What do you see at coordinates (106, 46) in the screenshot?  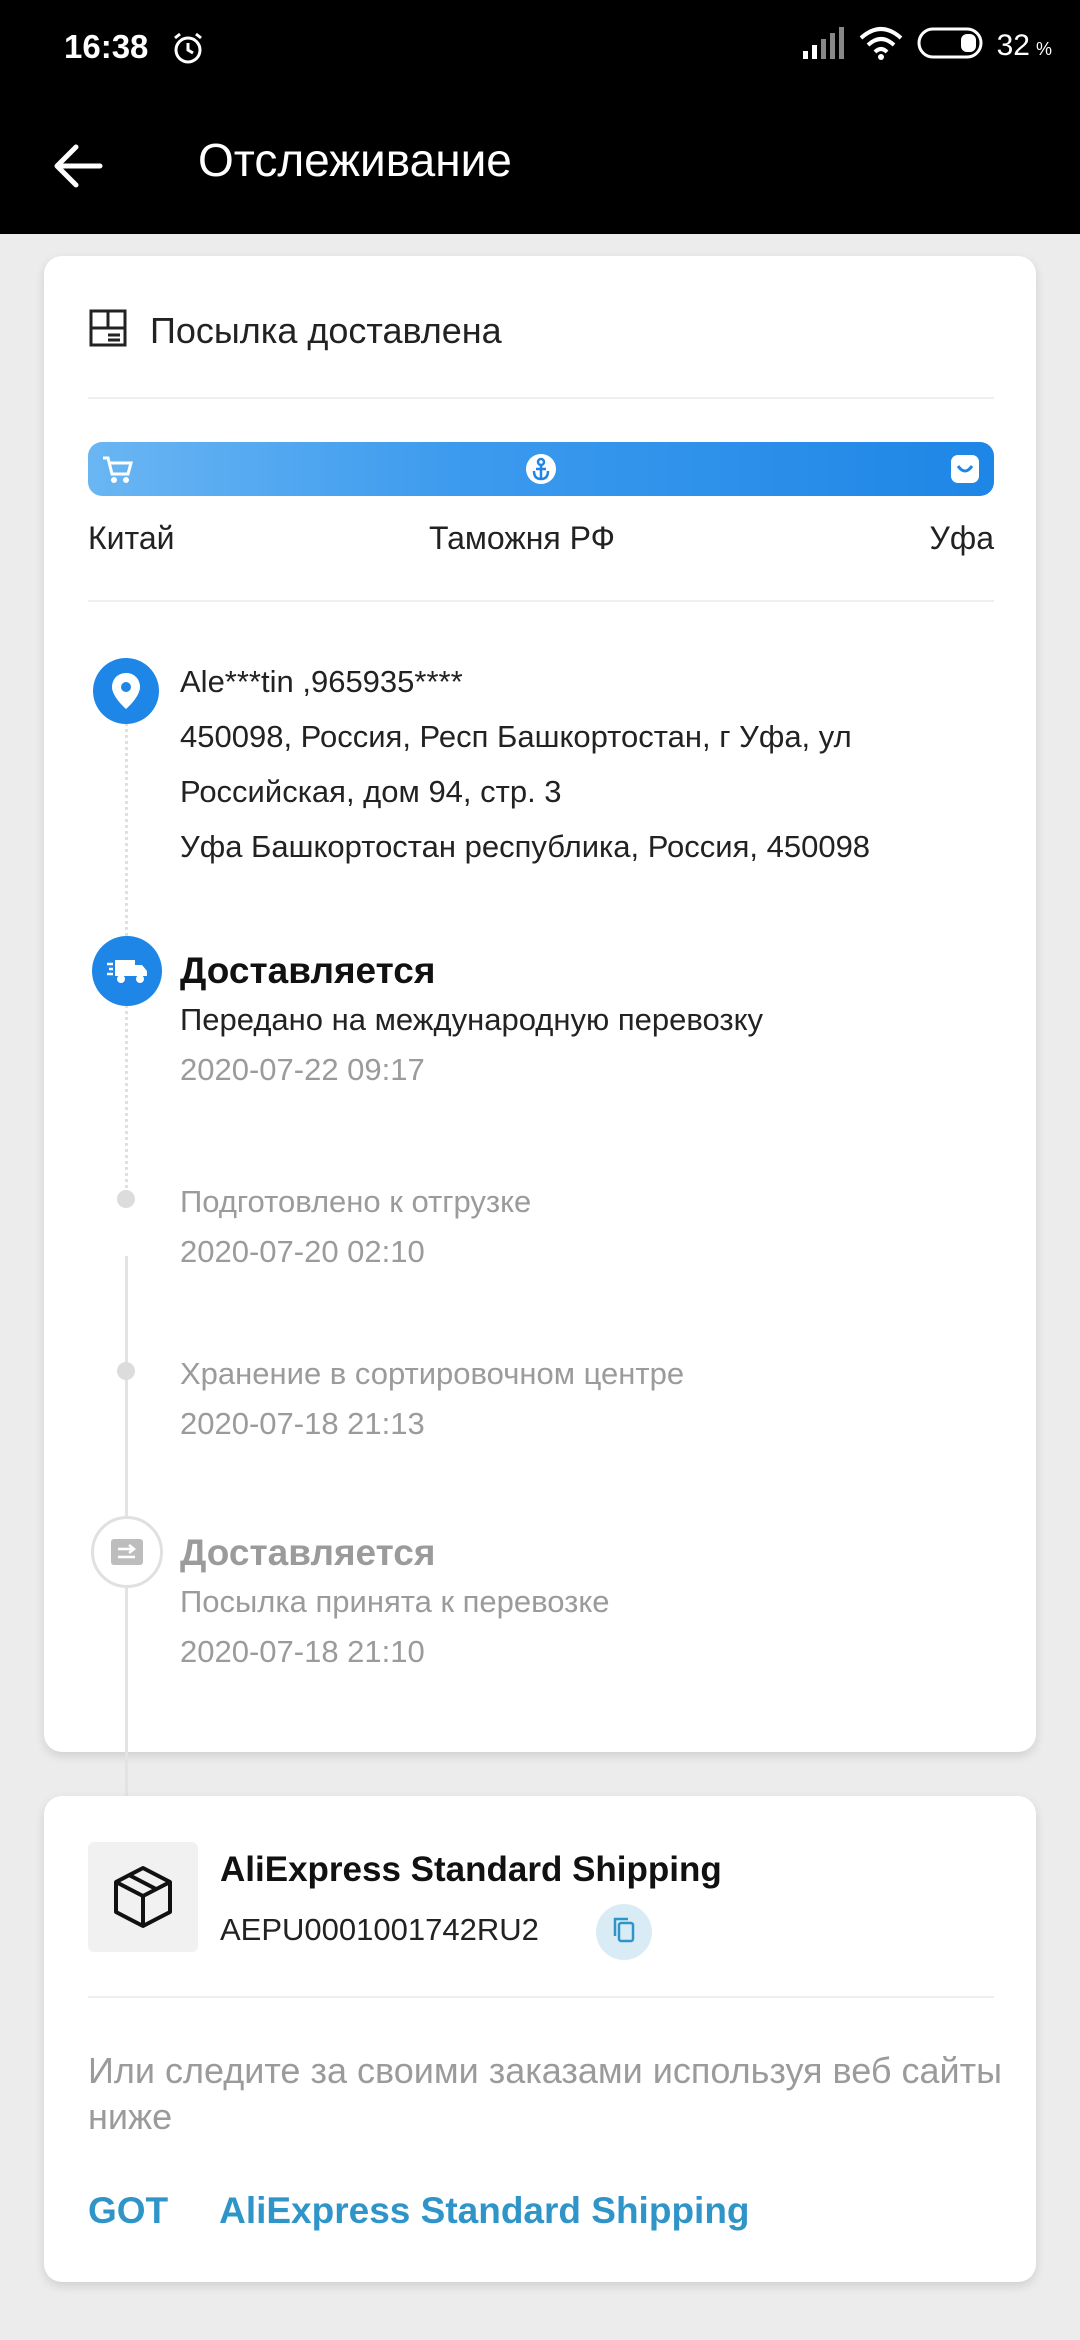 I see `status-time: 16:38` at bounding box center [106, 46].